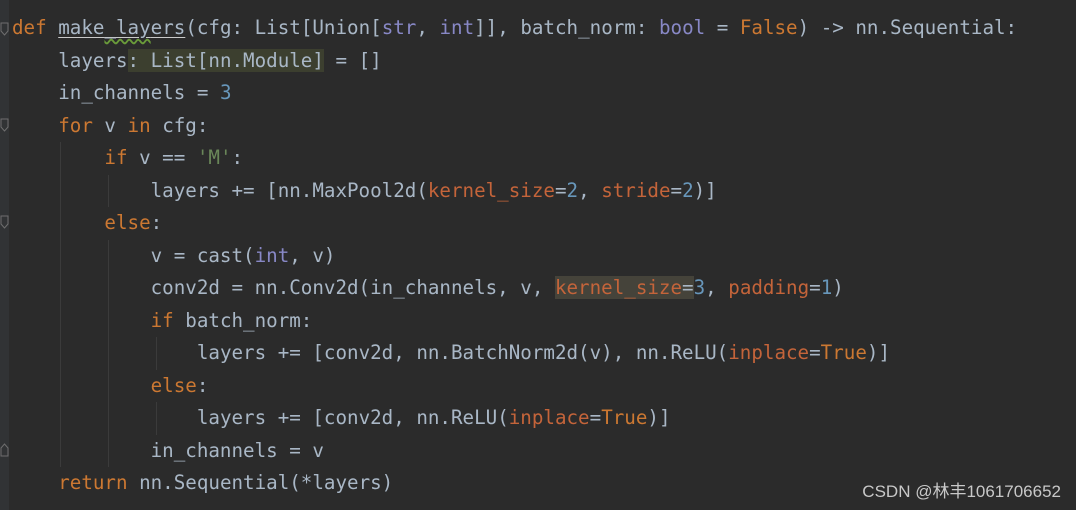  Describe the element at coordinates (907, 27) in the screenshot. I see `code-text: ) -> nn.Sequential:` at that location.